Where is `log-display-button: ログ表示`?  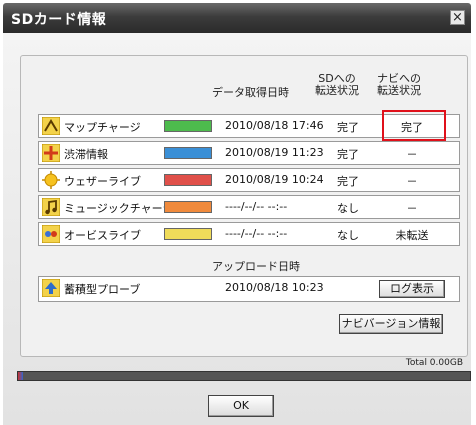
log-display-button: ログ表示 is located at coordinates (412, 289).